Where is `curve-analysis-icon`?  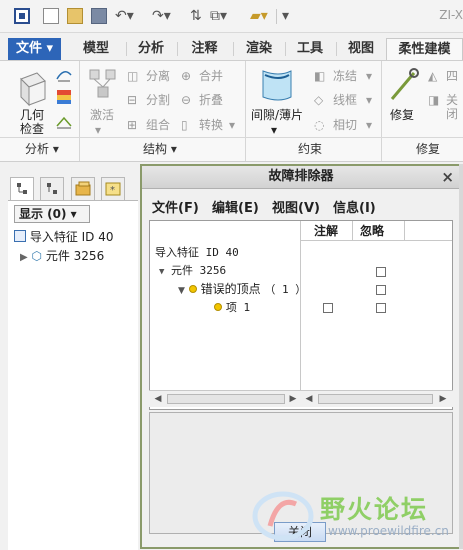
curve-analysis-icon is located at coordinates (64, 74).